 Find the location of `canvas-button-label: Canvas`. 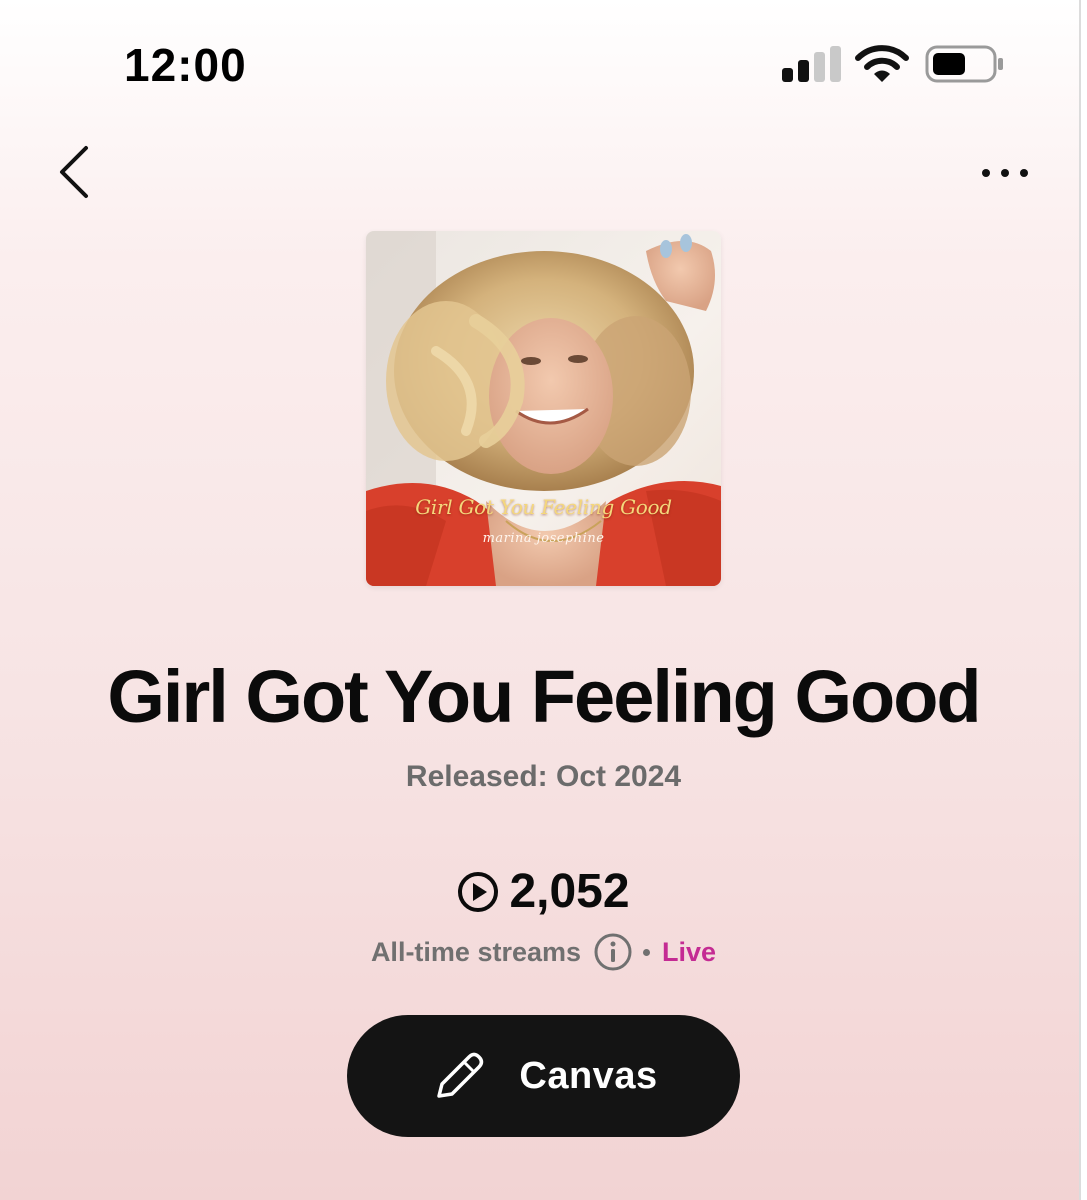

canvas-button-label: Canvas is located at coordinates (588, 1075).